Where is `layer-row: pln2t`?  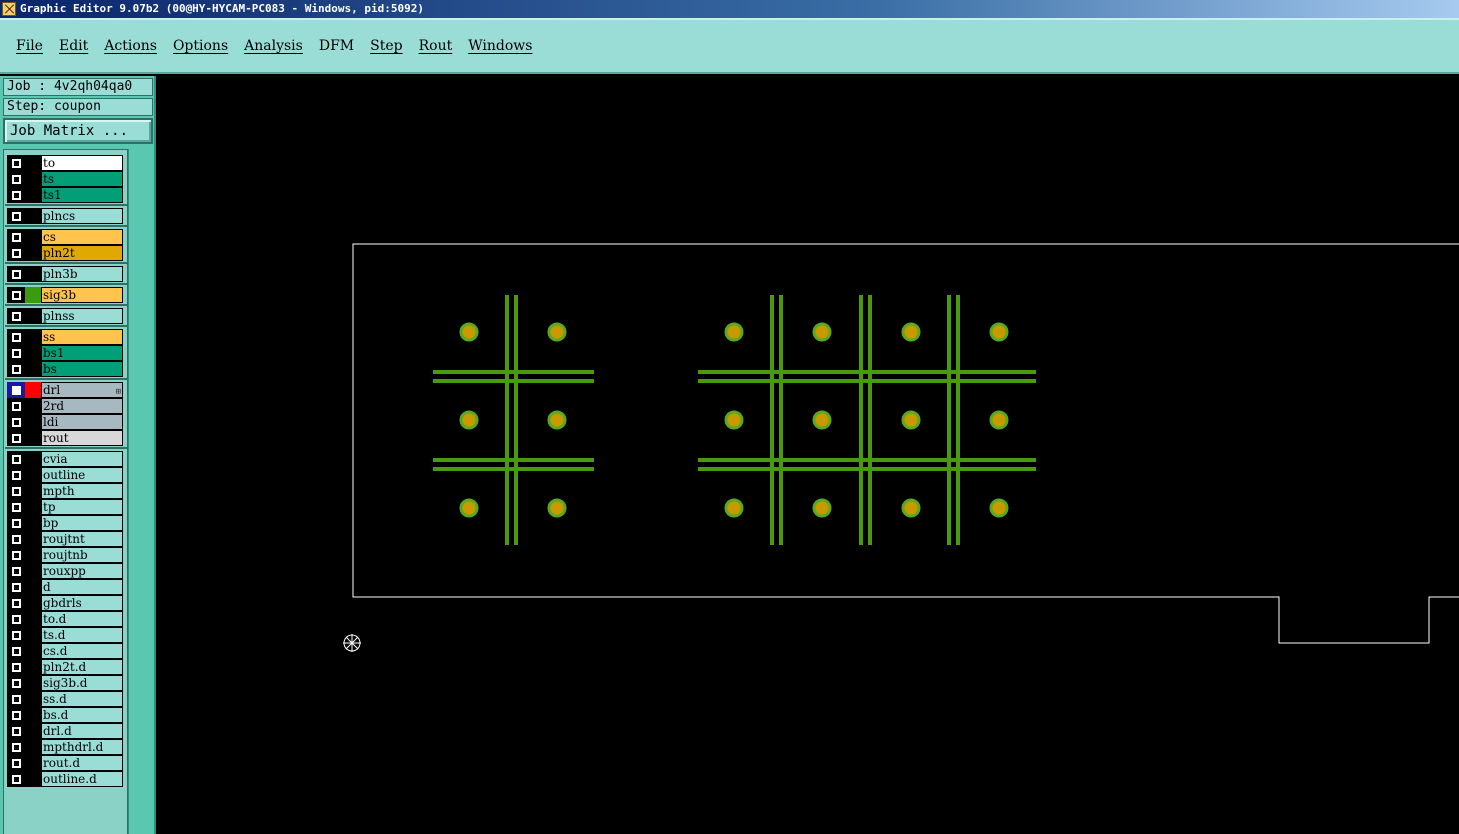 layer-row: pln2t is located at coordinates (66, 253).